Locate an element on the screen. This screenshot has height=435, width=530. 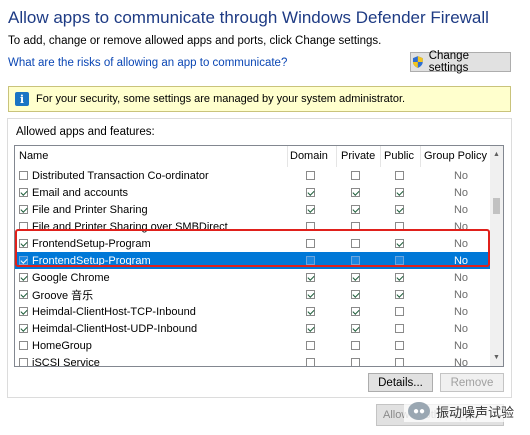
scroll-up-icon: ▲ is located at coordinates (496, 154).